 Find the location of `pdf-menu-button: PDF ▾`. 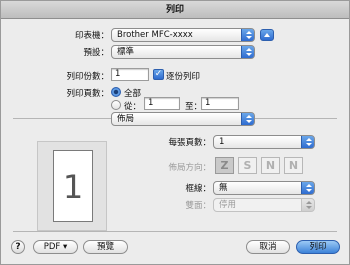

pdf-menu-button: PDF ▾ is located at coordinates (55, 247).